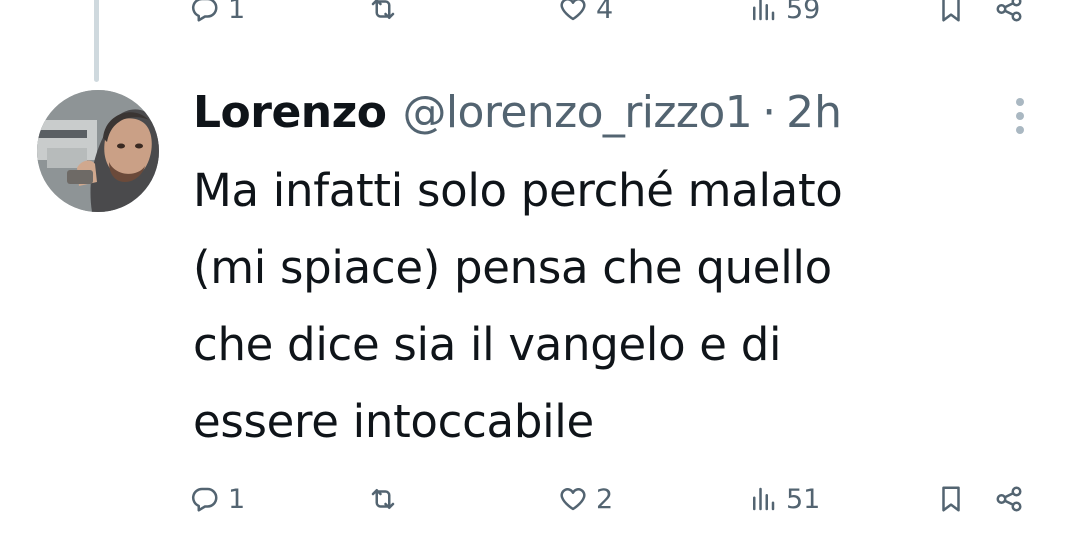  Describe the element at coordinates (605, 499) in the screenshot. I see `like-count: 2` at that location.